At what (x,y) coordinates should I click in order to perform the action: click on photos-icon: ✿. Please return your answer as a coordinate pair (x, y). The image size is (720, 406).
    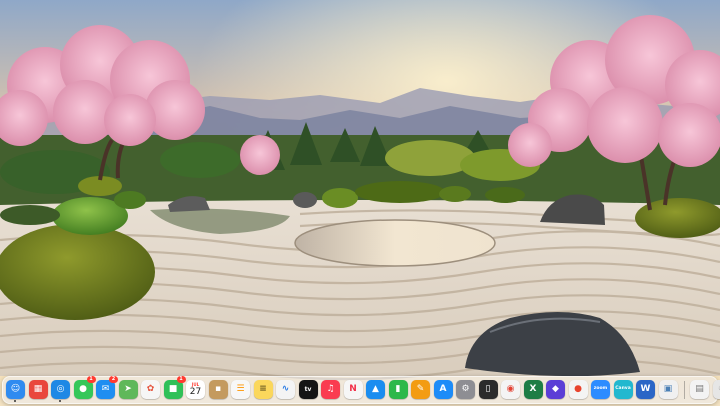
    Looking at the image, I should click on (150, 389).